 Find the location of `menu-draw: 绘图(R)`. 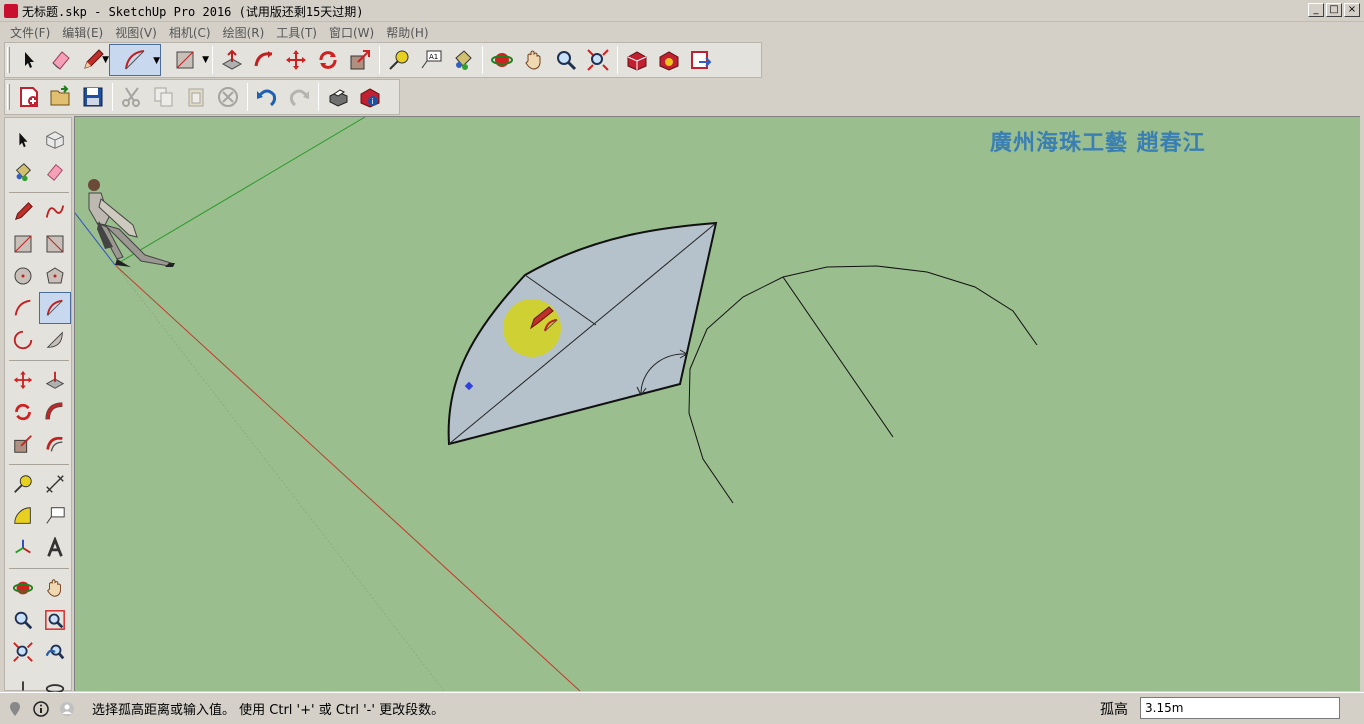

menu-draw: 绘图(R) is located at coordinates (244, 32).